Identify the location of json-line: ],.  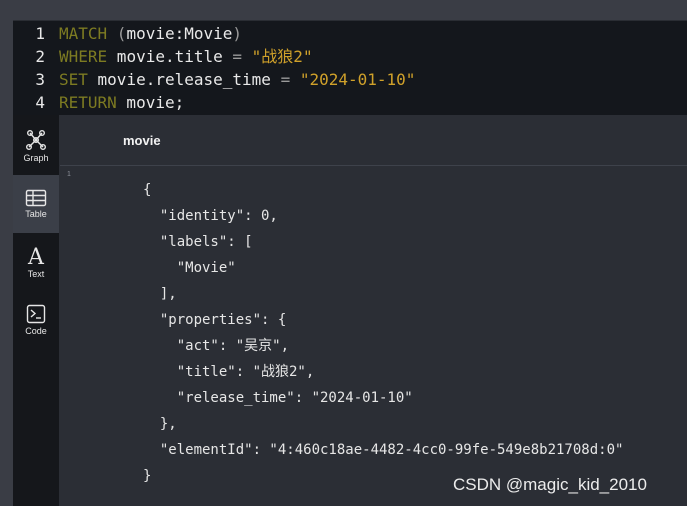
(160, 294).